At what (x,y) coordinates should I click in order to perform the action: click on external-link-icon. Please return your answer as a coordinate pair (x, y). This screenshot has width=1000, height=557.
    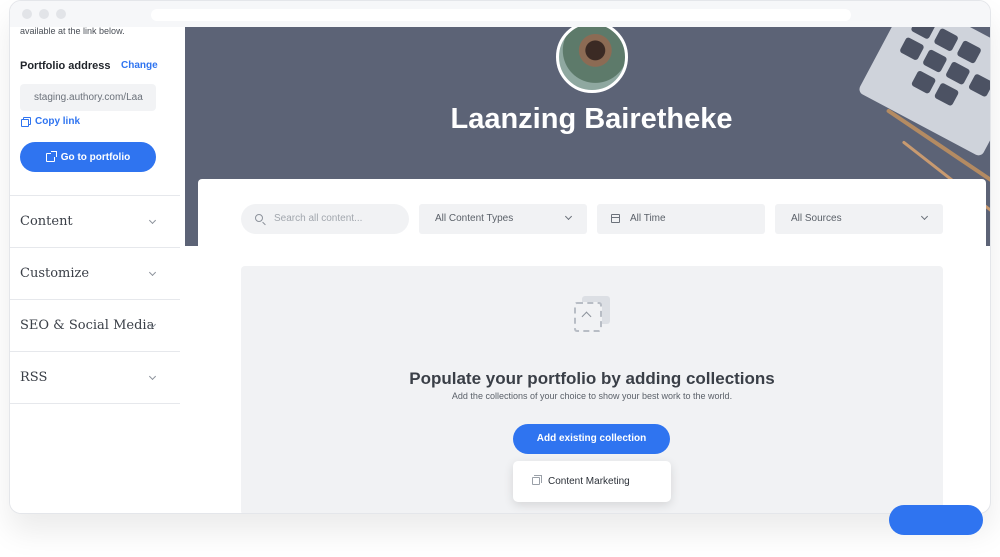
    Looking at the image, I should click on (51, 156).